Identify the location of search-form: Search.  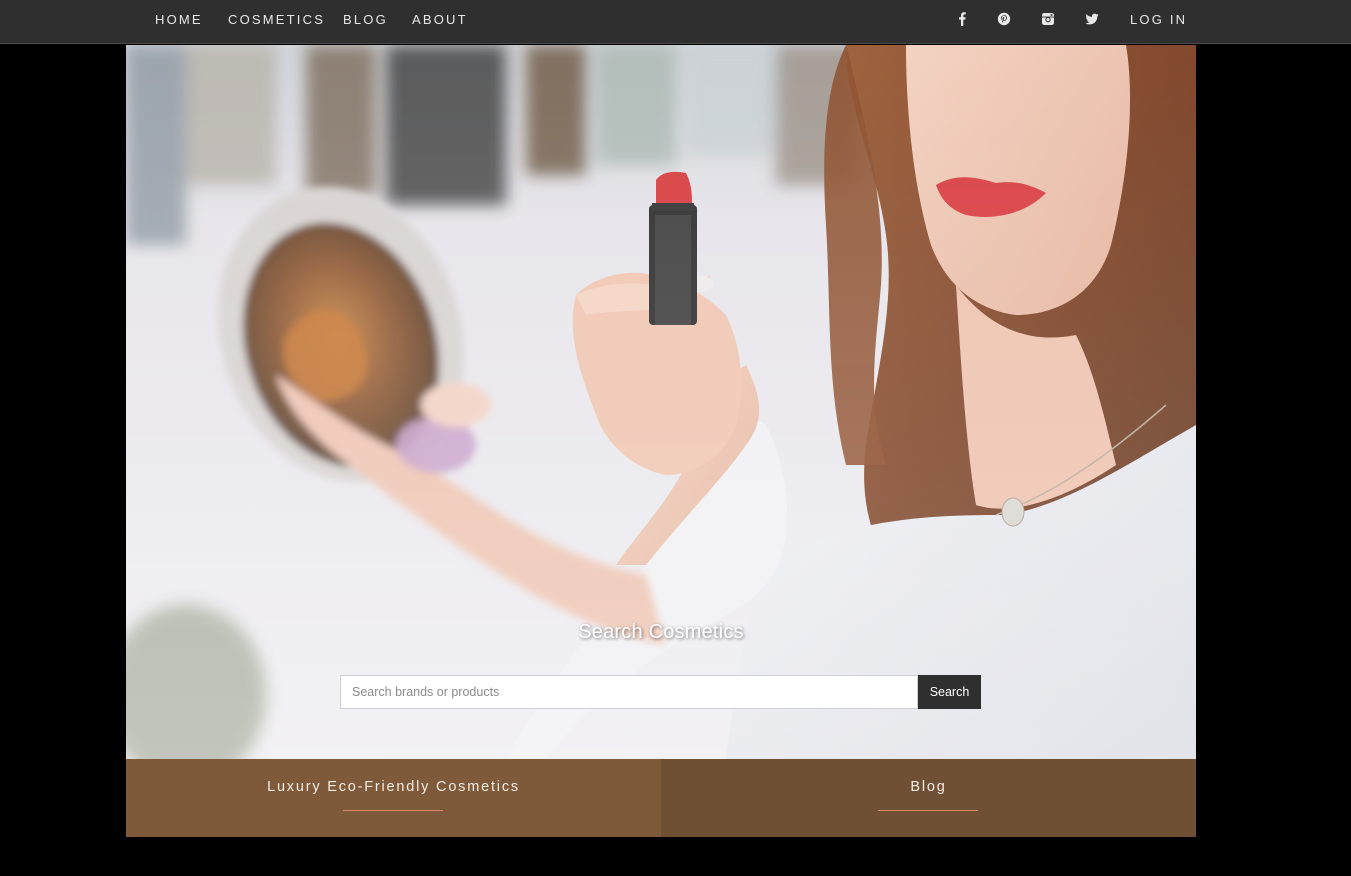
(660, 692).